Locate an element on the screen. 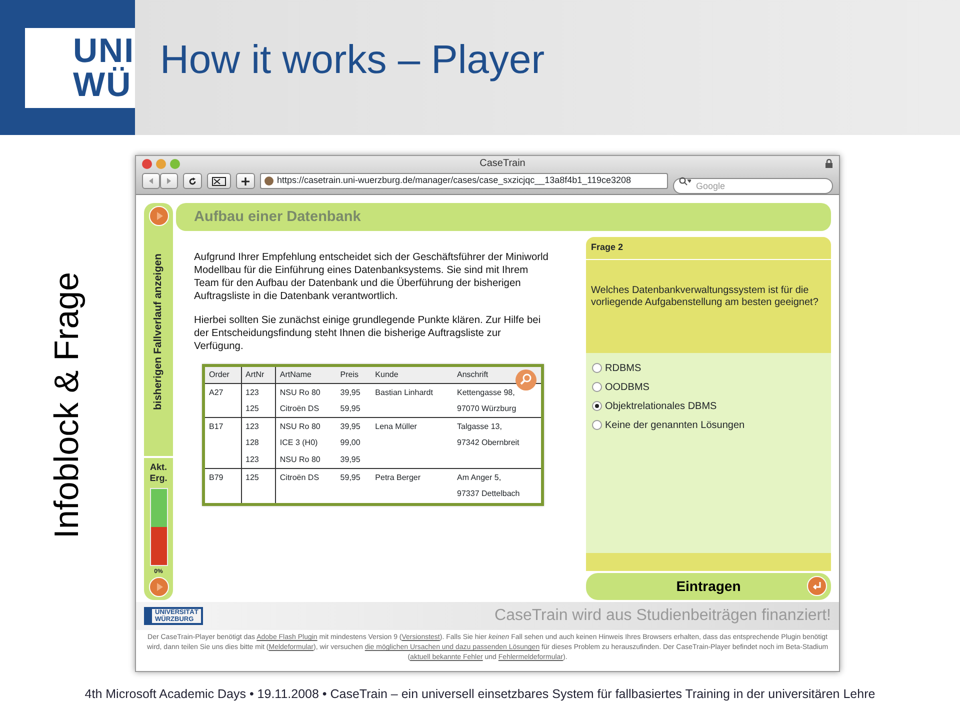  column-header: ArtNr is located at coordinates (258, 375).